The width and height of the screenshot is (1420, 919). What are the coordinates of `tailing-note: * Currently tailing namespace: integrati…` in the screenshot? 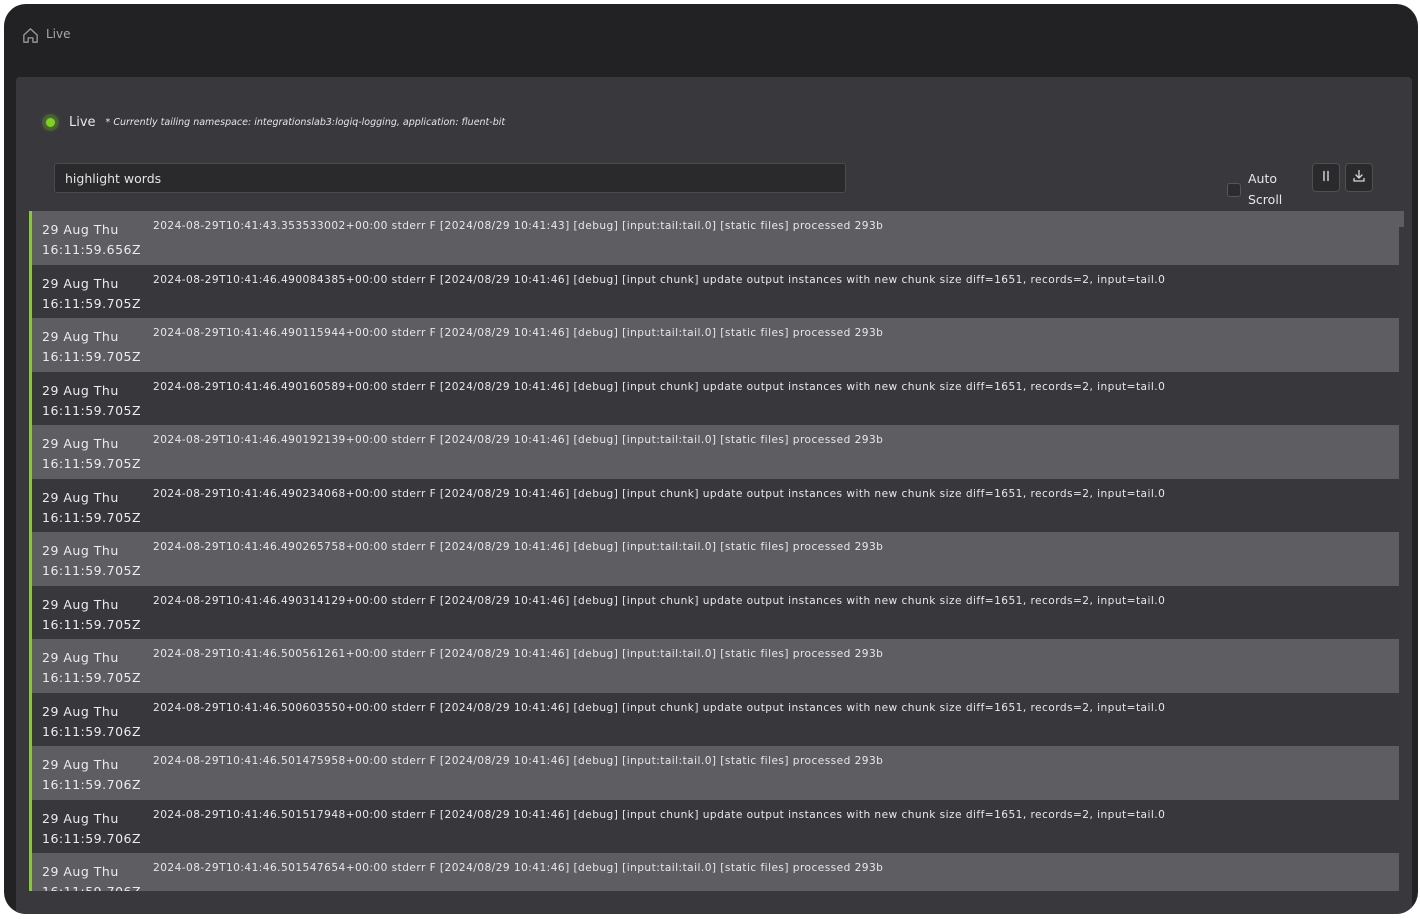 It's located at (305, 122).